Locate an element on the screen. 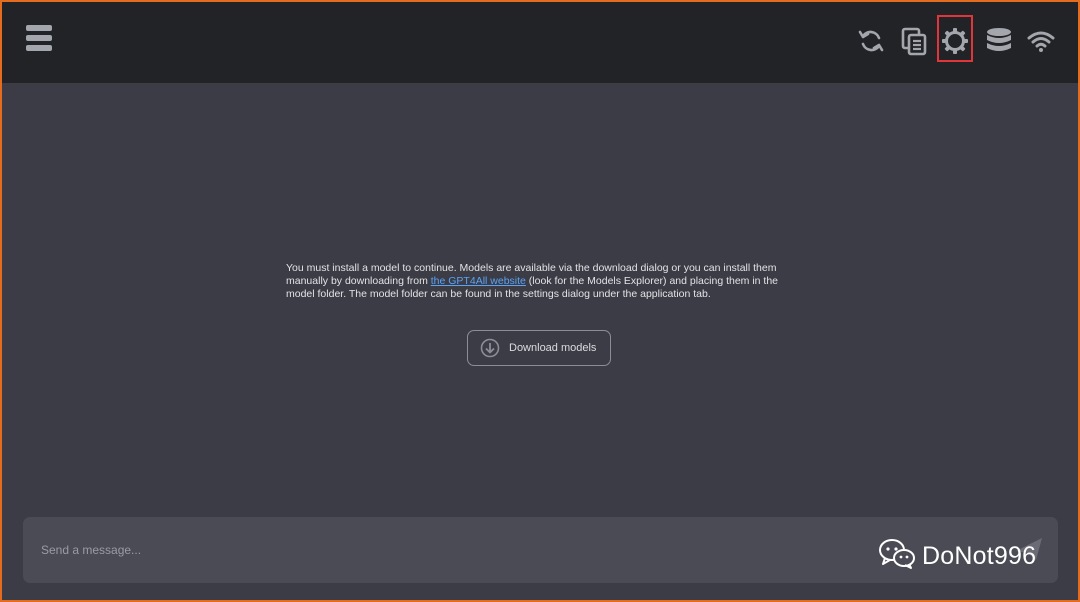  watermark: DoNot996 is located at coordinates (957, 556).